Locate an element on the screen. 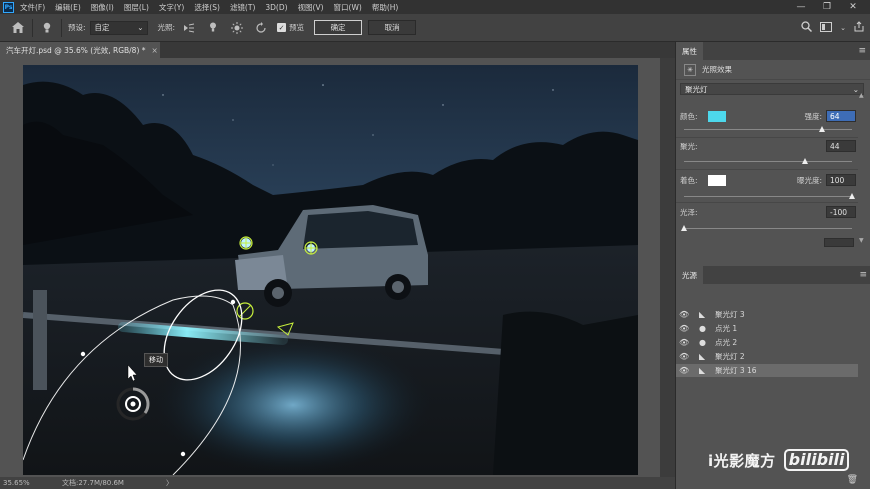 Image resolution: width=870 pixels, height=489 pixels. document-tab-bar: 汽车开灯.psd @ 35.6% (光效, RGB/8) * × is located at coordinates (337, 50).